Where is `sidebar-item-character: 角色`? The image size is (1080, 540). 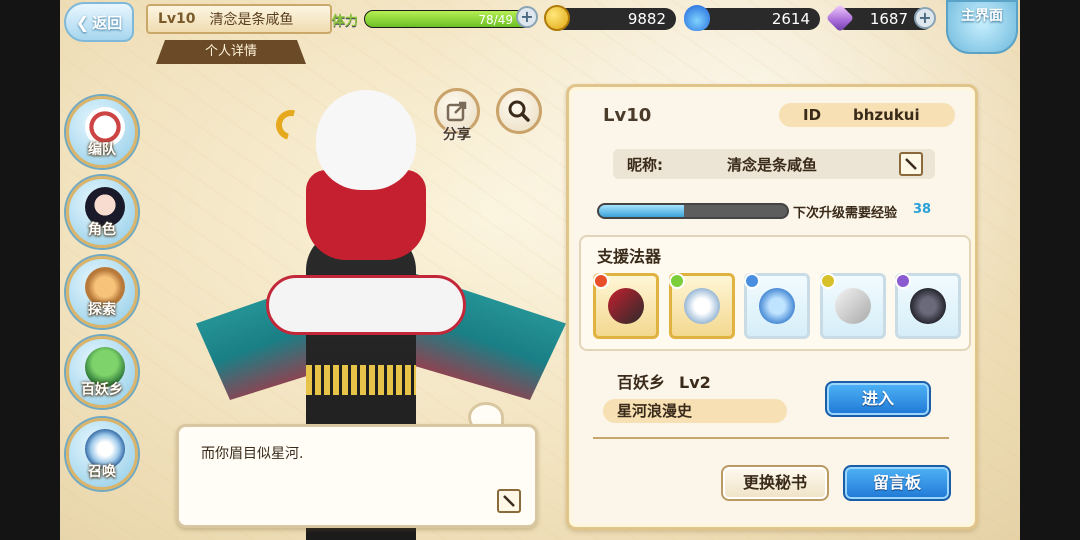
sidebar-item-character: 角色 is located at coordinates (102, 212).